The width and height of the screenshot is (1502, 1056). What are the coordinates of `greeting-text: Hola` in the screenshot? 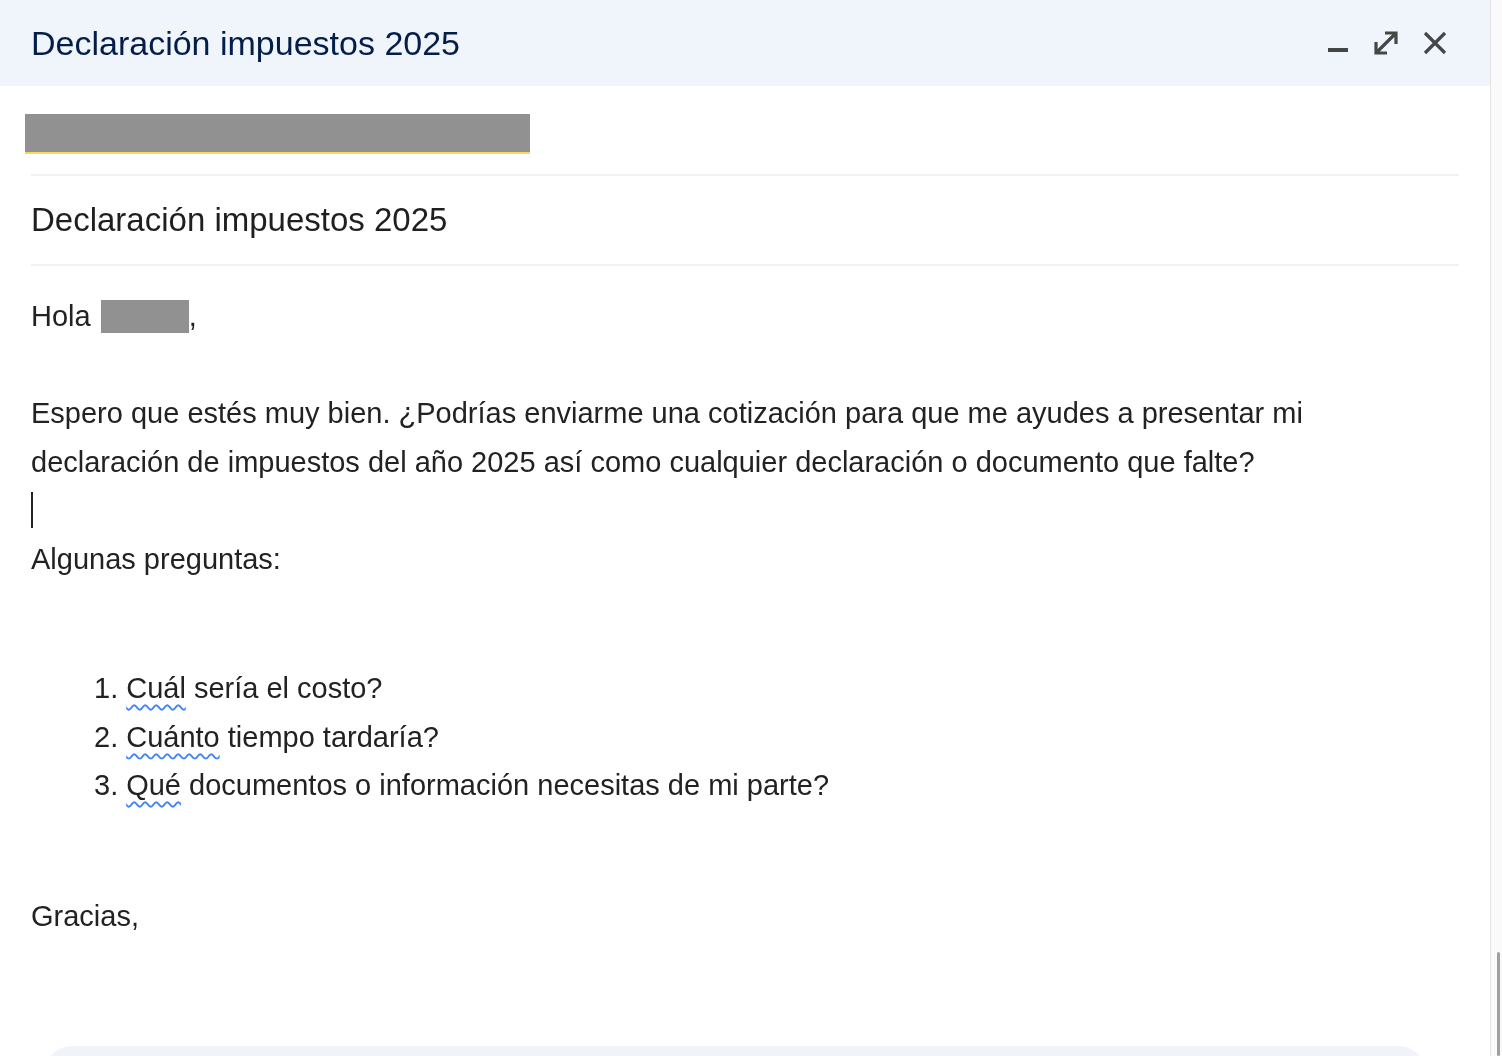 It's located at (61, 316).